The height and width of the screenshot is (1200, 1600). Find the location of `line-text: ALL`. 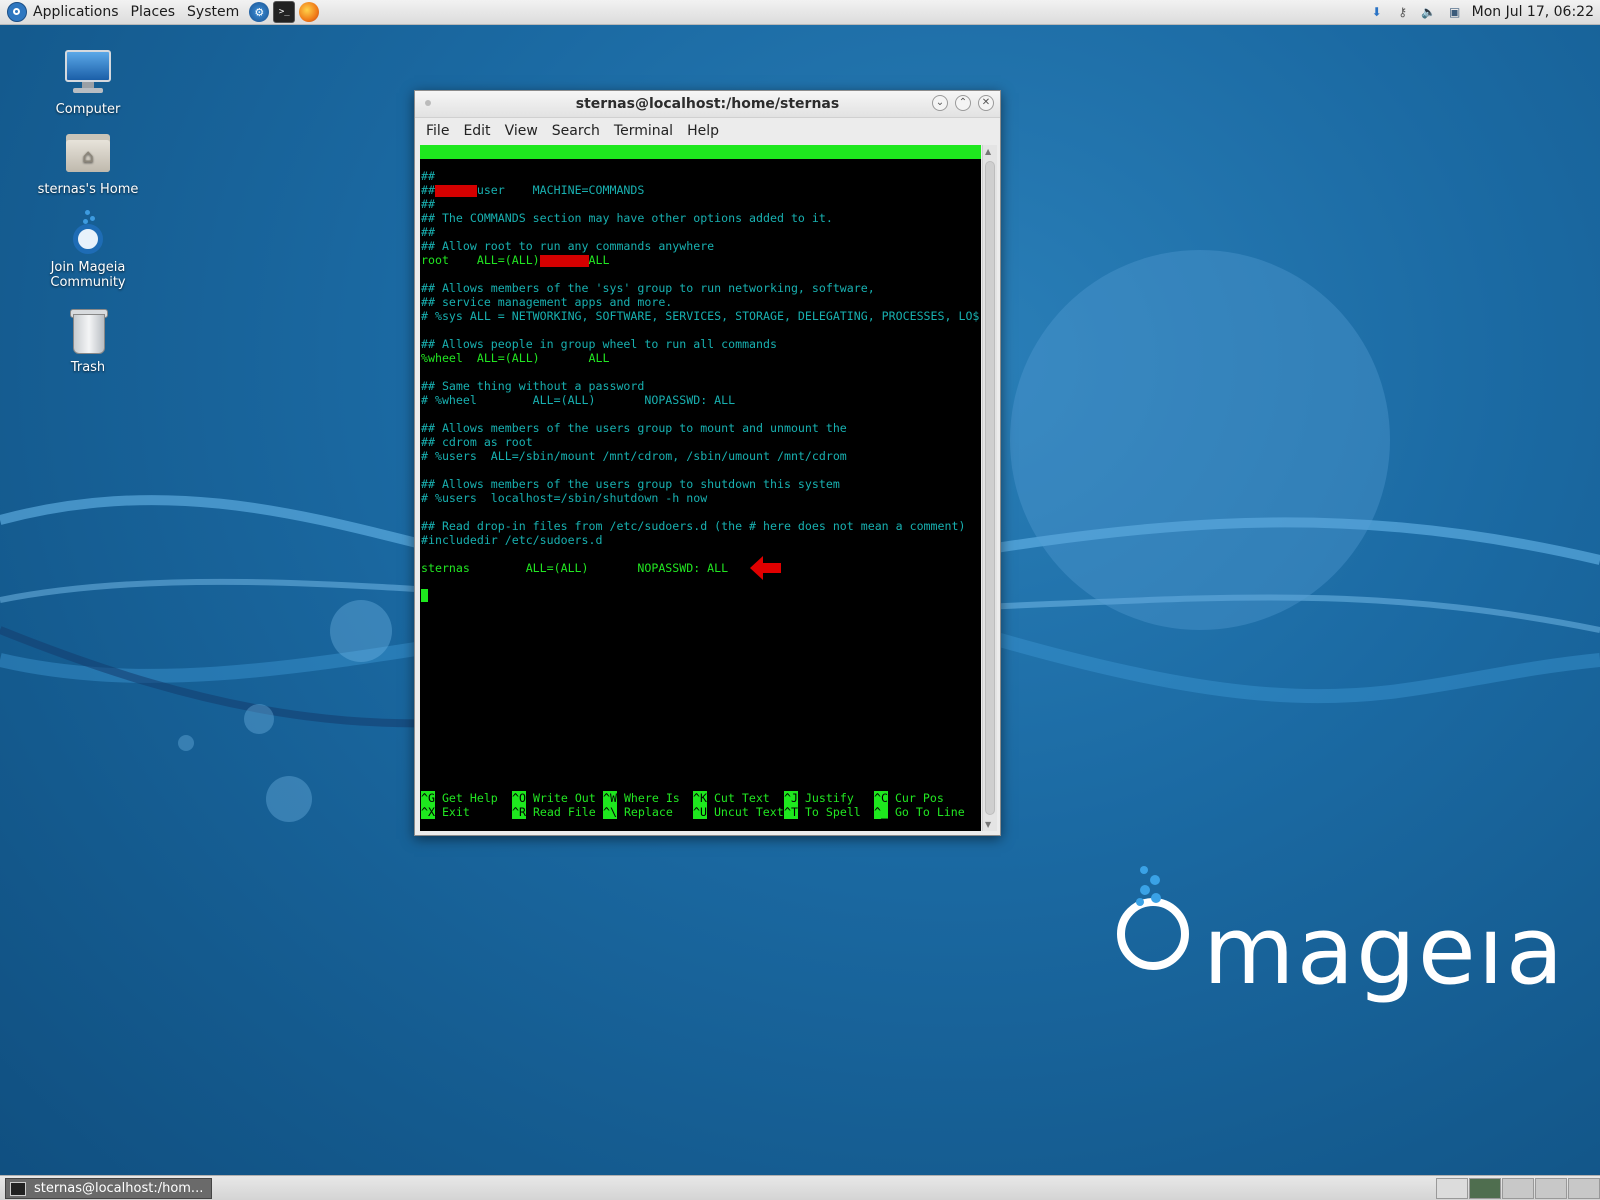

line-text: ALL is located at coordinates (599, 260).